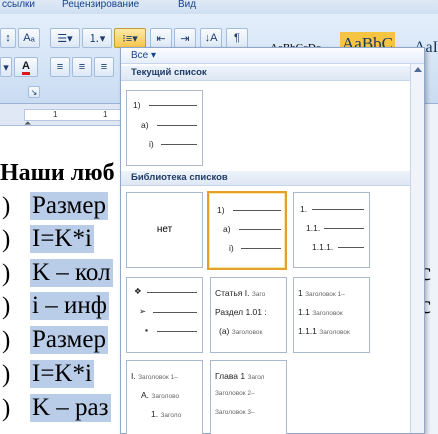 This screenshot has height=434, width=438. I want to click on sort-button: ↓A, so click(211, 38).